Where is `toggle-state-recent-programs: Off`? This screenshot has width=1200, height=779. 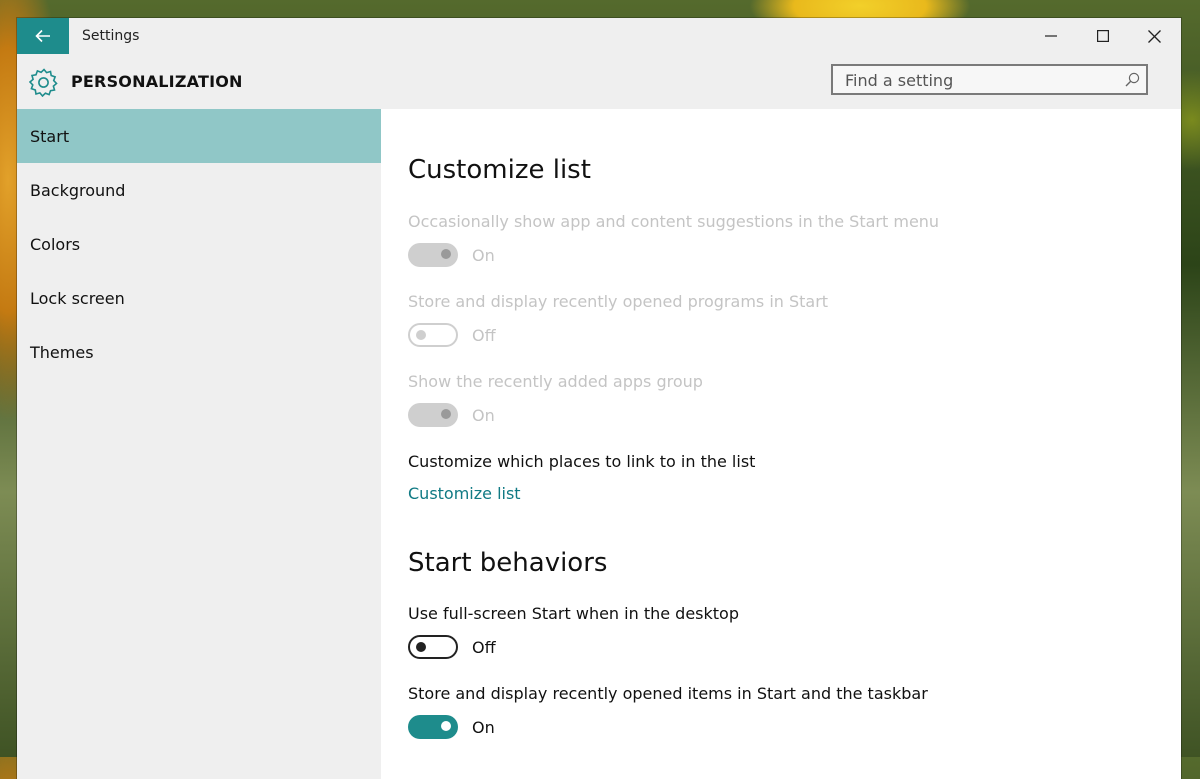 toggle-state-recent-programs: Off is located at coordinates (484, 335).